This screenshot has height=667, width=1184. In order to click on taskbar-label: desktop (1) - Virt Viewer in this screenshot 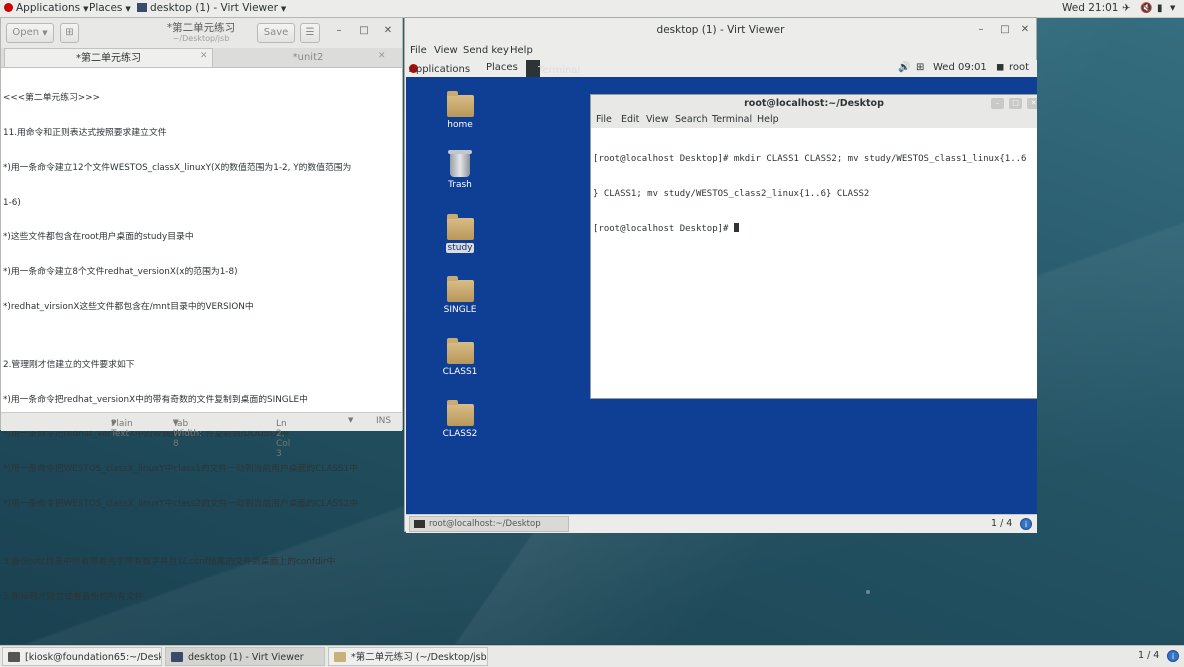, I will do `click(246, 657)`.